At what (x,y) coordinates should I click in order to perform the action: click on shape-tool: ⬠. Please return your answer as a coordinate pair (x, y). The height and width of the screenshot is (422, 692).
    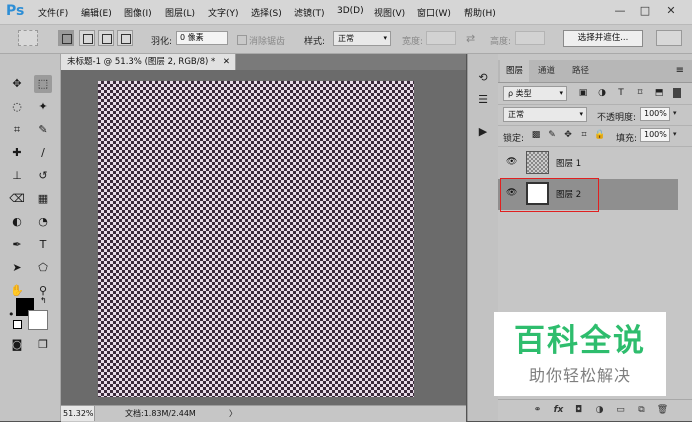
    Looking at the image, I should click on (43, 268).